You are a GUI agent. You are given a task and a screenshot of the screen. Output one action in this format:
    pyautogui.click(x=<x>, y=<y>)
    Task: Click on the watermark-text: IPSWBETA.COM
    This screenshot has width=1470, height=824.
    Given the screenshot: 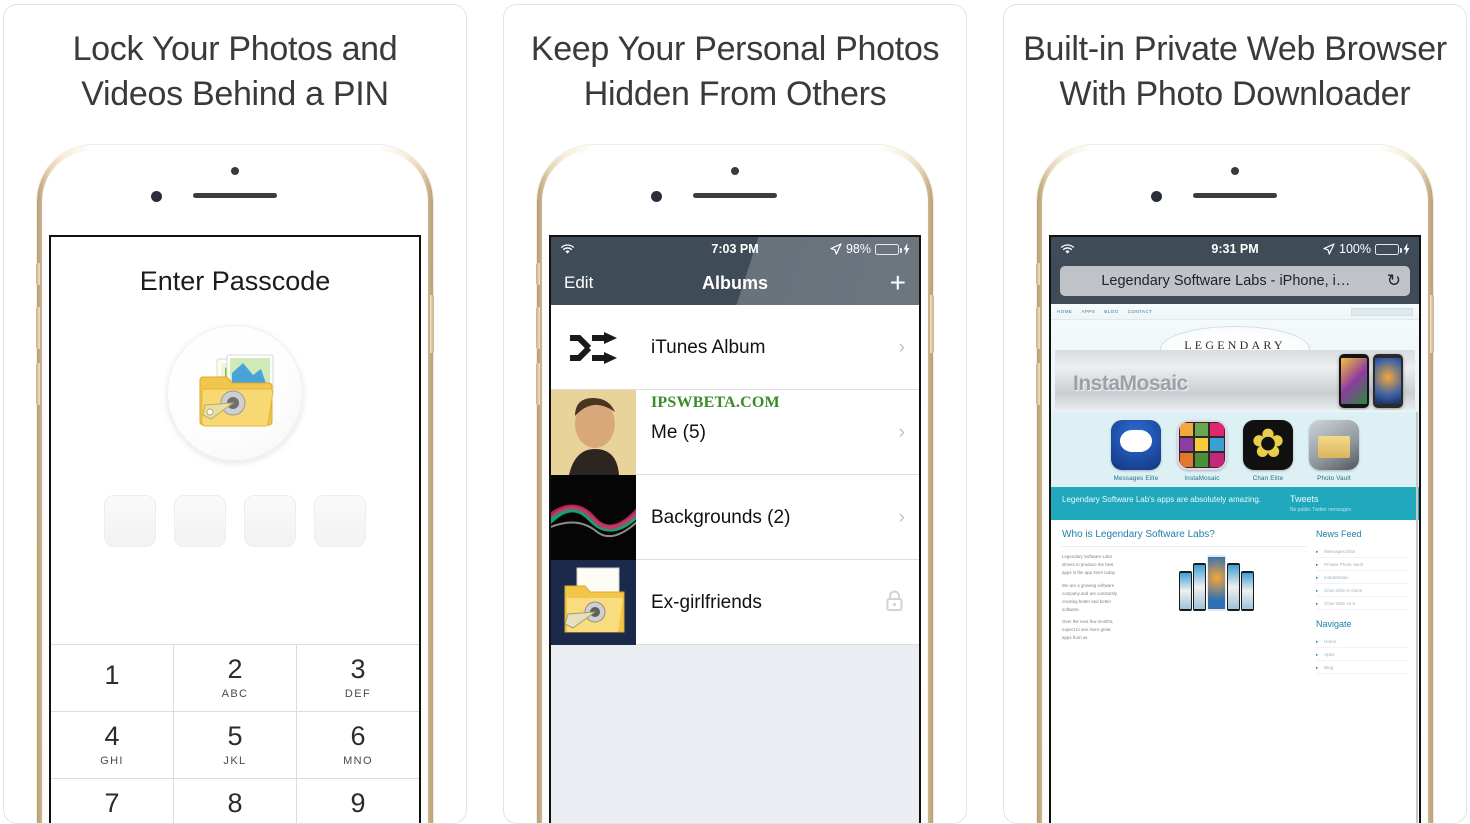 What is the action you would take?
    pyautogui.click(x=715, y=402)
    